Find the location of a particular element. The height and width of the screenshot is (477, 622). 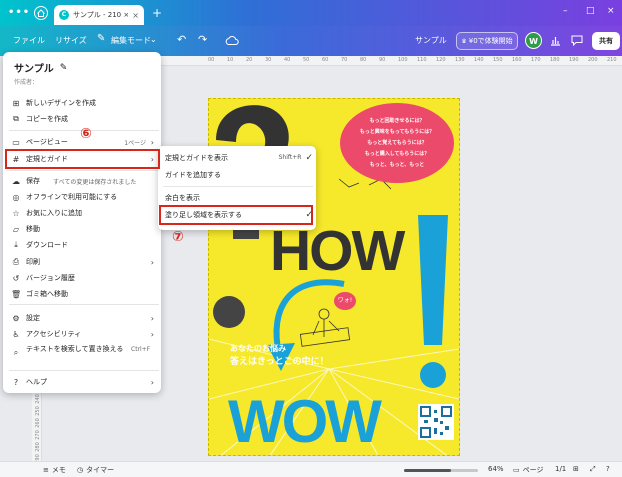

browser-tab: C サンプル - 210 × 297... × is located at coordinates (99, 15).